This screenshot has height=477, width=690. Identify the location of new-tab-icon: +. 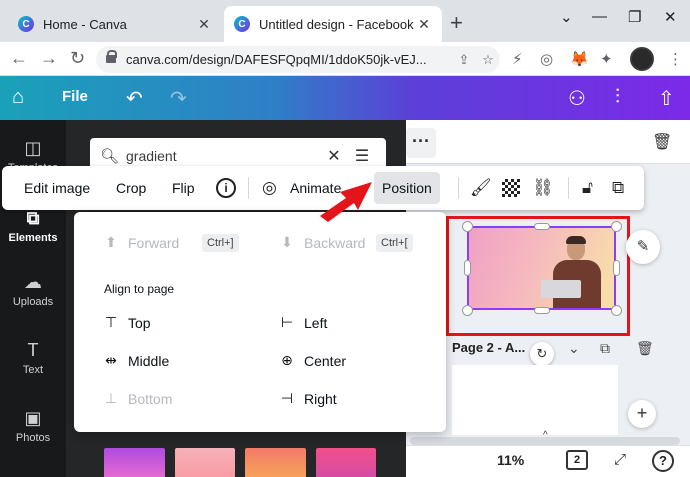
(456, 23).